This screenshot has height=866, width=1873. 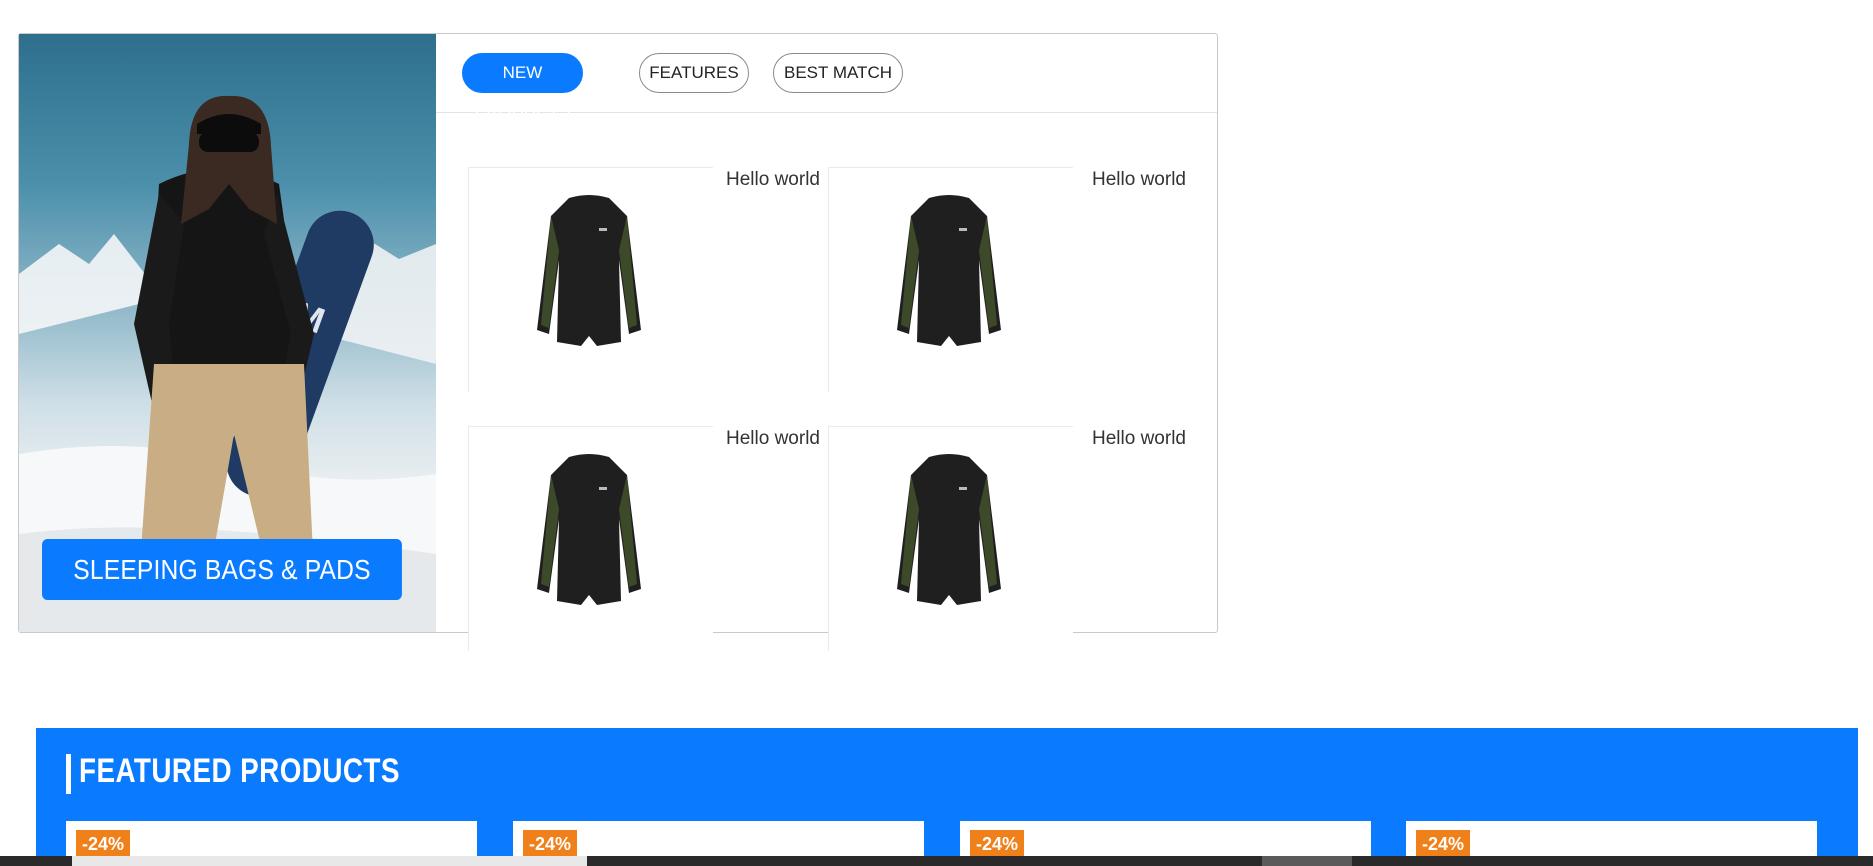 I want to click on tab-features: FEATURES, so click(x=694, y=73).